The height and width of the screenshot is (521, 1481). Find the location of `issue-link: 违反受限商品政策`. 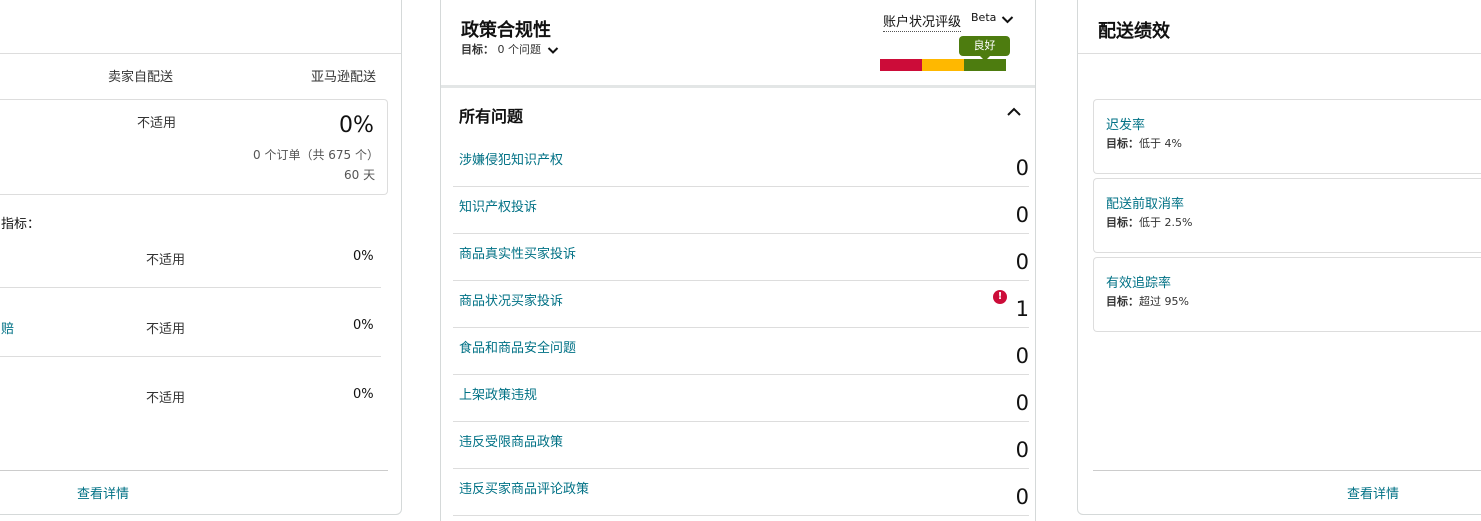

issue-link: 违反受限商品政策 is located at coordinates (511, 440).